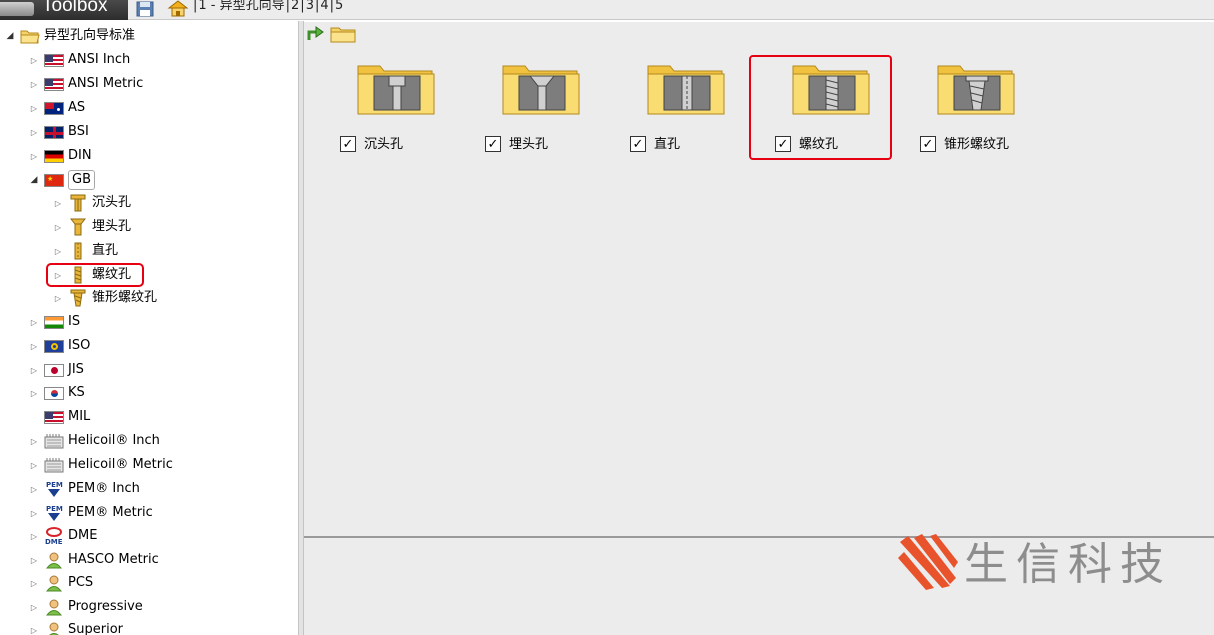  Describe the element at coordinates (339, 6) in the screenshot. I see `breadcrumb-item-5: 5` at that location.